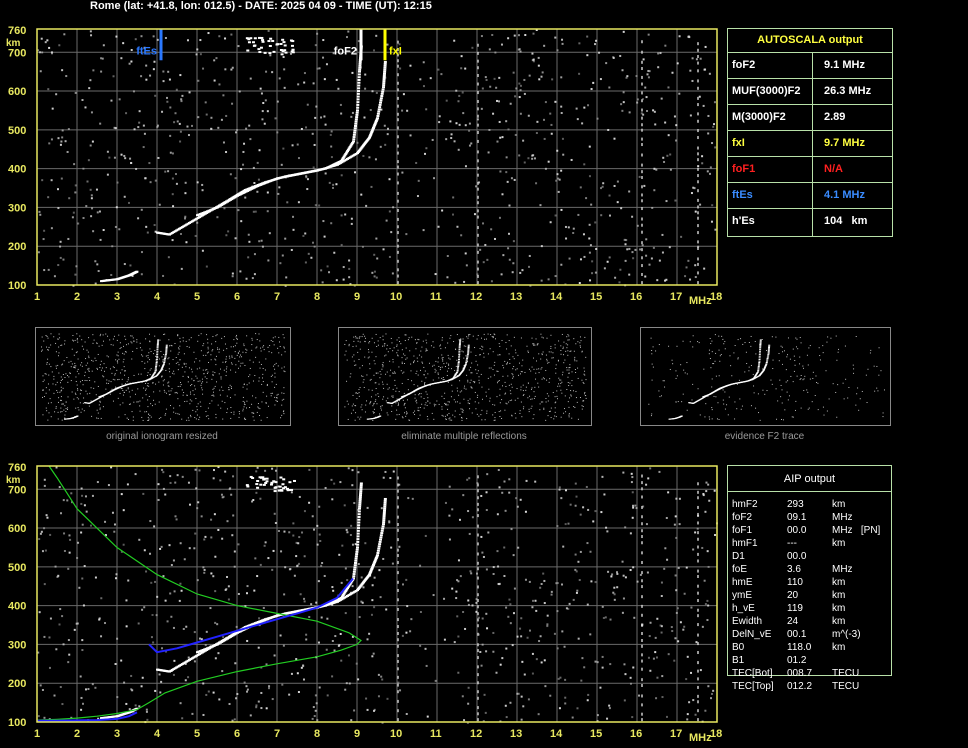 This screenshot has height=748, width=968. I want to click on bottom-y-tick-label: 500, so click(17, 568).